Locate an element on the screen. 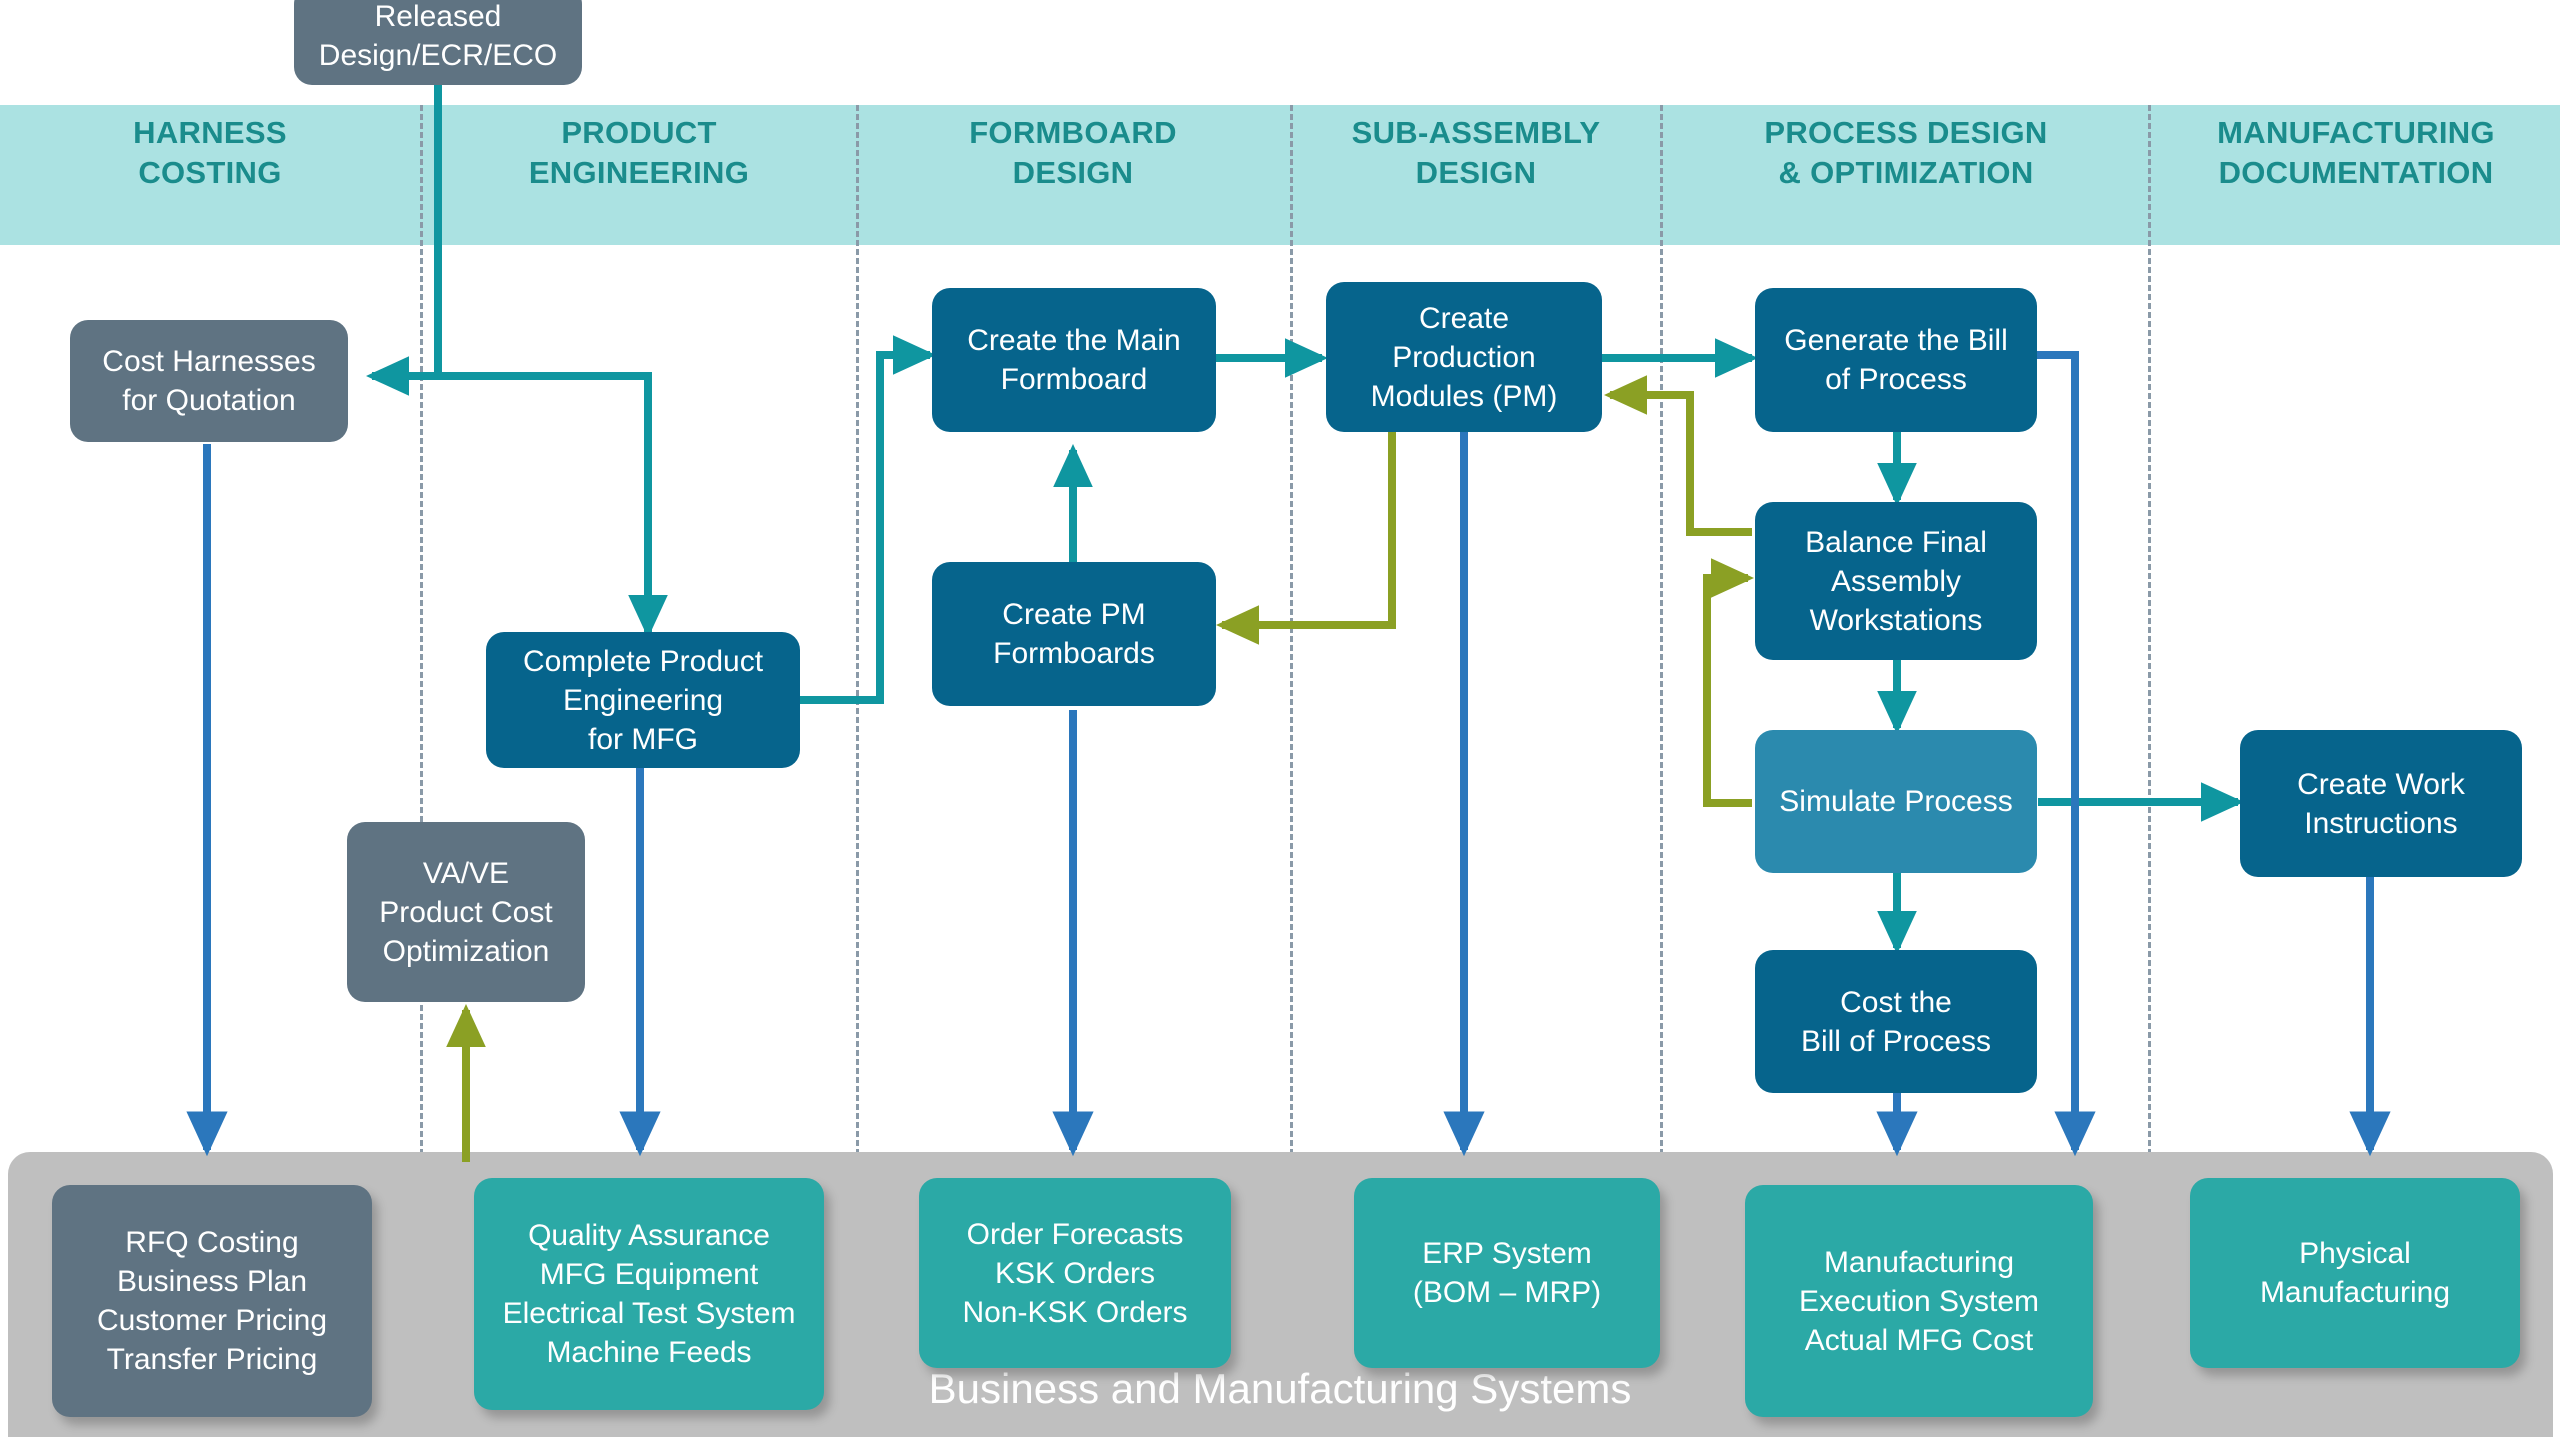  node-line-1: Simulate Process is located at coordinates (1896, 801).